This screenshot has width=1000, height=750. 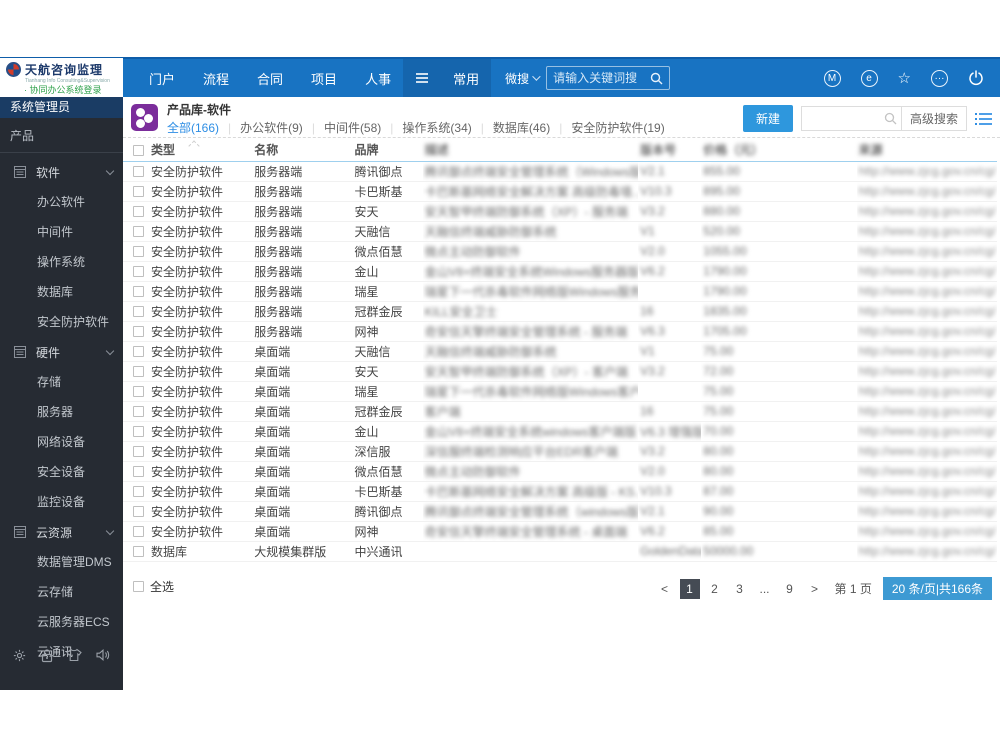 I want to click on oa-login-link: · 协同办公系统登录, so click(x=70, y=89).